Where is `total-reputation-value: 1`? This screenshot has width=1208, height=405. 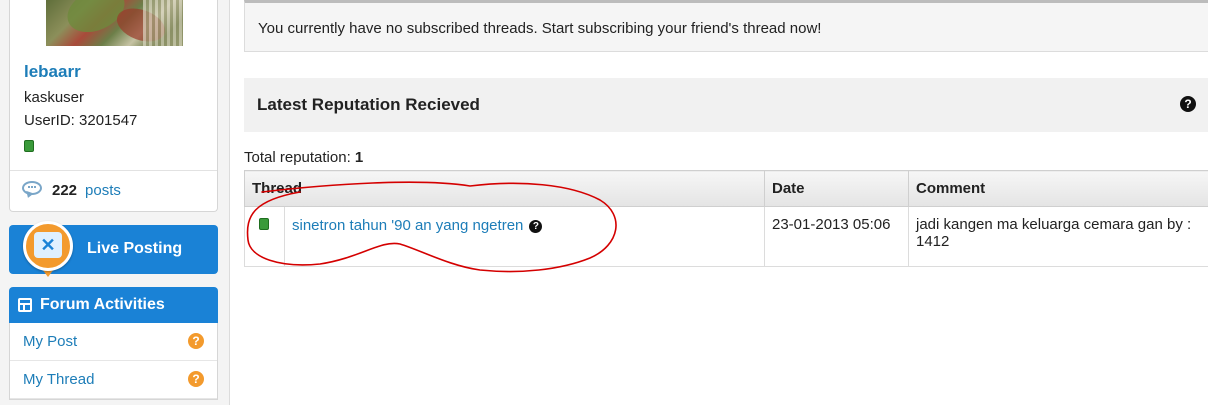 total-reputation-value: 1 is located at coordinates (359, 157).